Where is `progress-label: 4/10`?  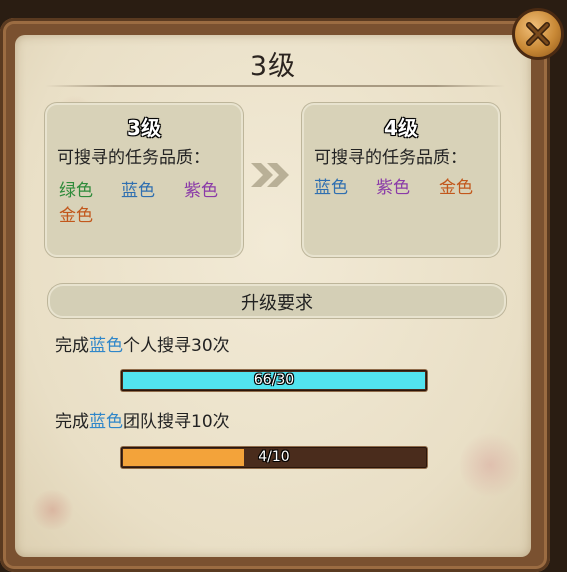 progress-label: 4/10 is located at coordinates (274, 457).